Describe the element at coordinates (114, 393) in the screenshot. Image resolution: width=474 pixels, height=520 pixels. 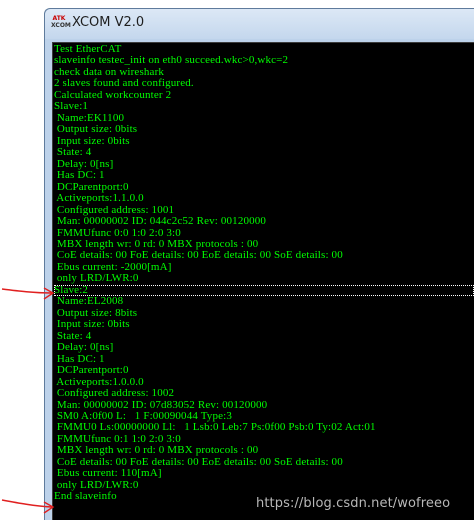
I see `console-line: Configured address: 1002` at that location.